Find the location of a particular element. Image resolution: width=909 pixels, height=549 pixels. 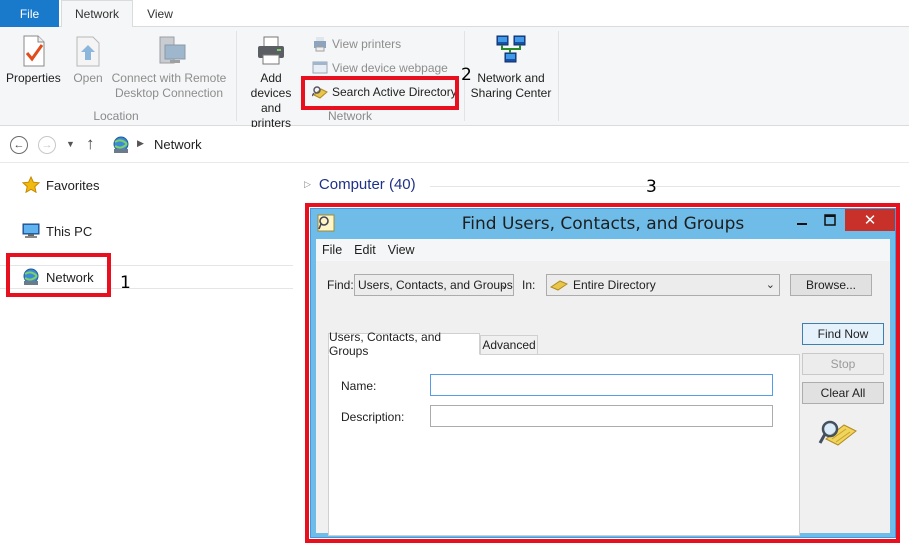

tab-network: Network is located at coordinates (97, 14).